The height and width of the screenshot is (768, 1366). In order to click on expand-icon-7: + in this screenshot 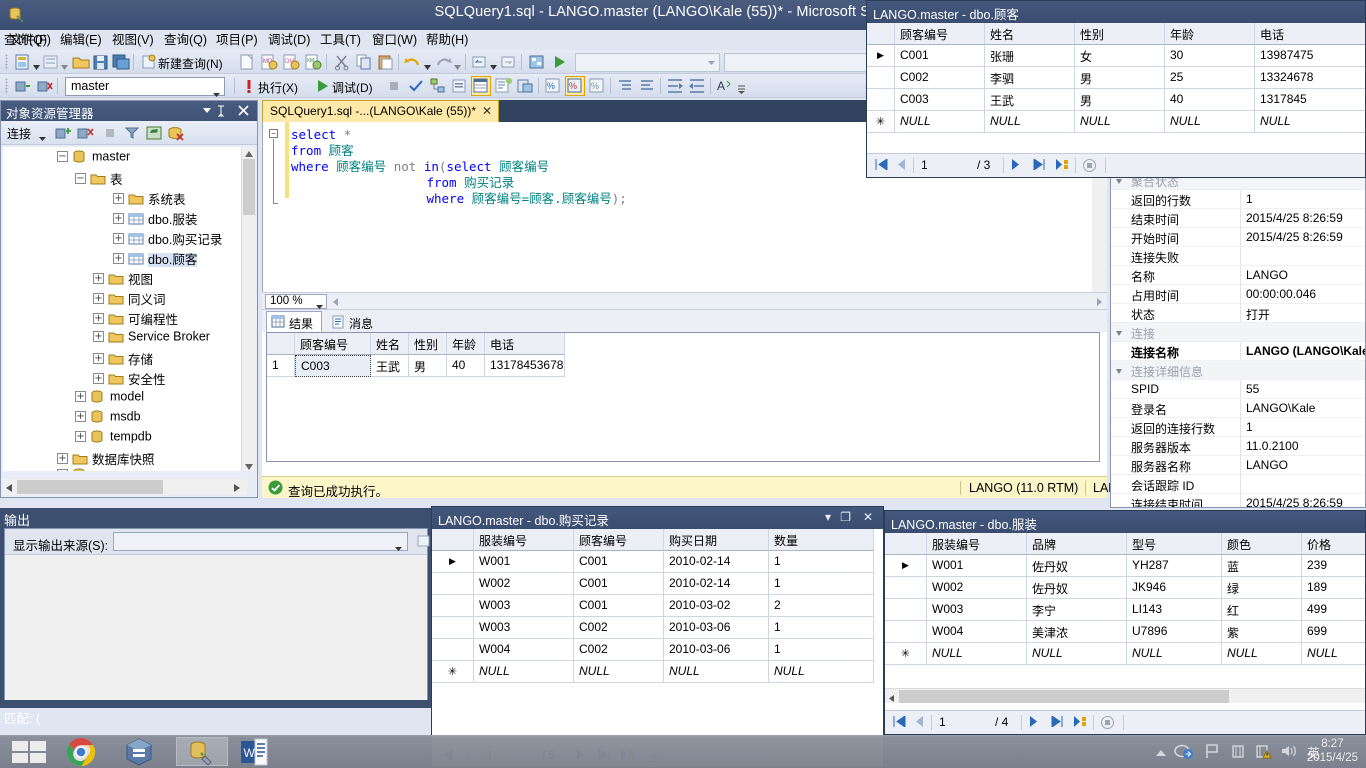, I will do `click(98, 318)`.